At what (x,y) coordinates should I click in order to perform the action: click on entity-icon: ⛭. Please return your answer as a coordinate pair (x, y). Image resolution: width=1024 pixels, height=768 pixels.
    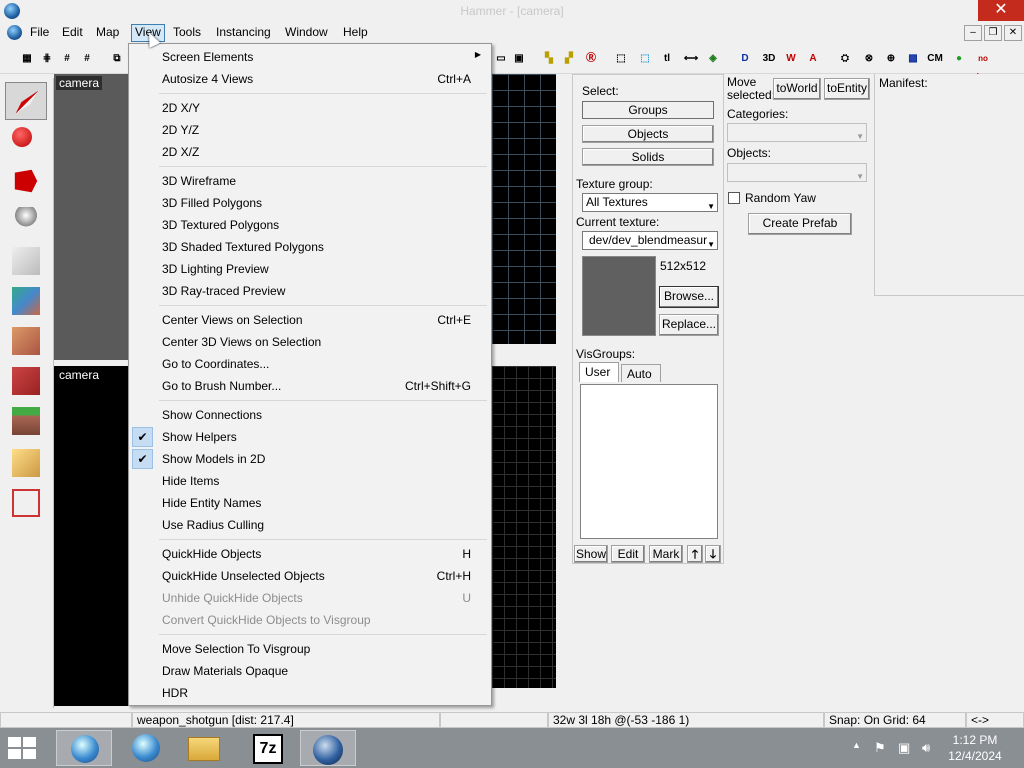
    Looking at the image, I should click on (845, 59).